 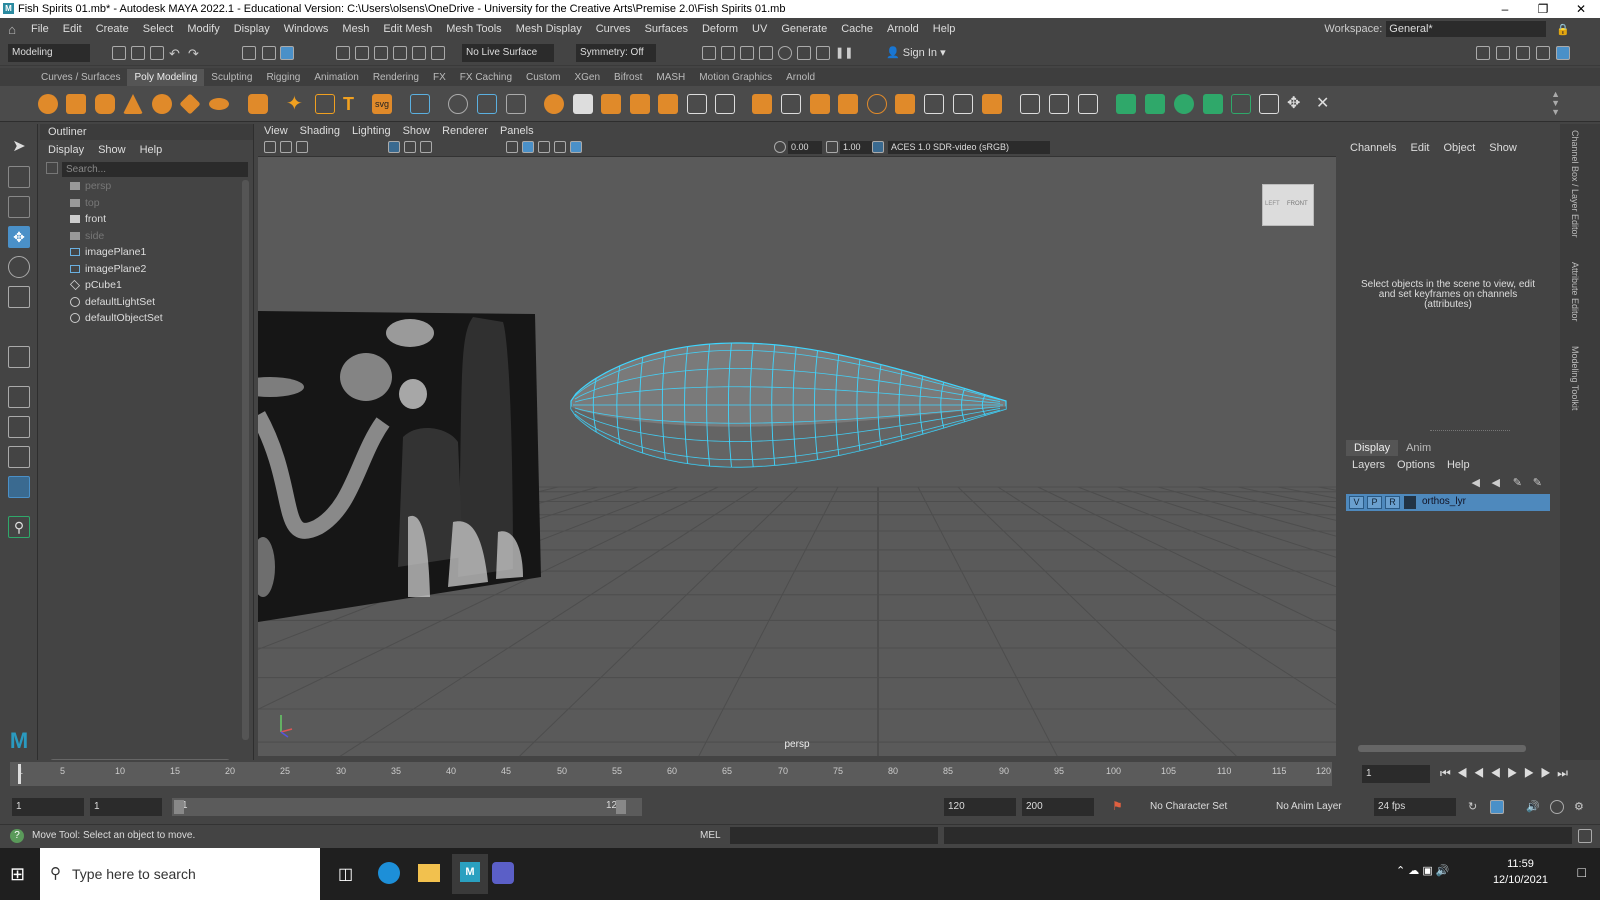 I want to click on snap-pivot-icon, so click(x=438, y=53).